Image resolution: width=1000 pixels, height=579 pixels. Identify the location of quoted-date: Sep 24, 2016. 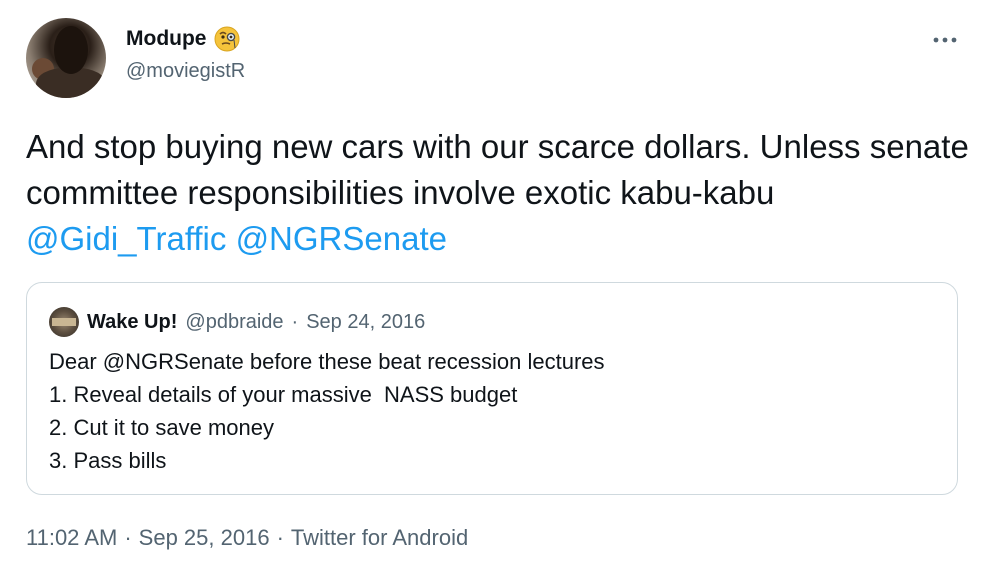
(366, 321).